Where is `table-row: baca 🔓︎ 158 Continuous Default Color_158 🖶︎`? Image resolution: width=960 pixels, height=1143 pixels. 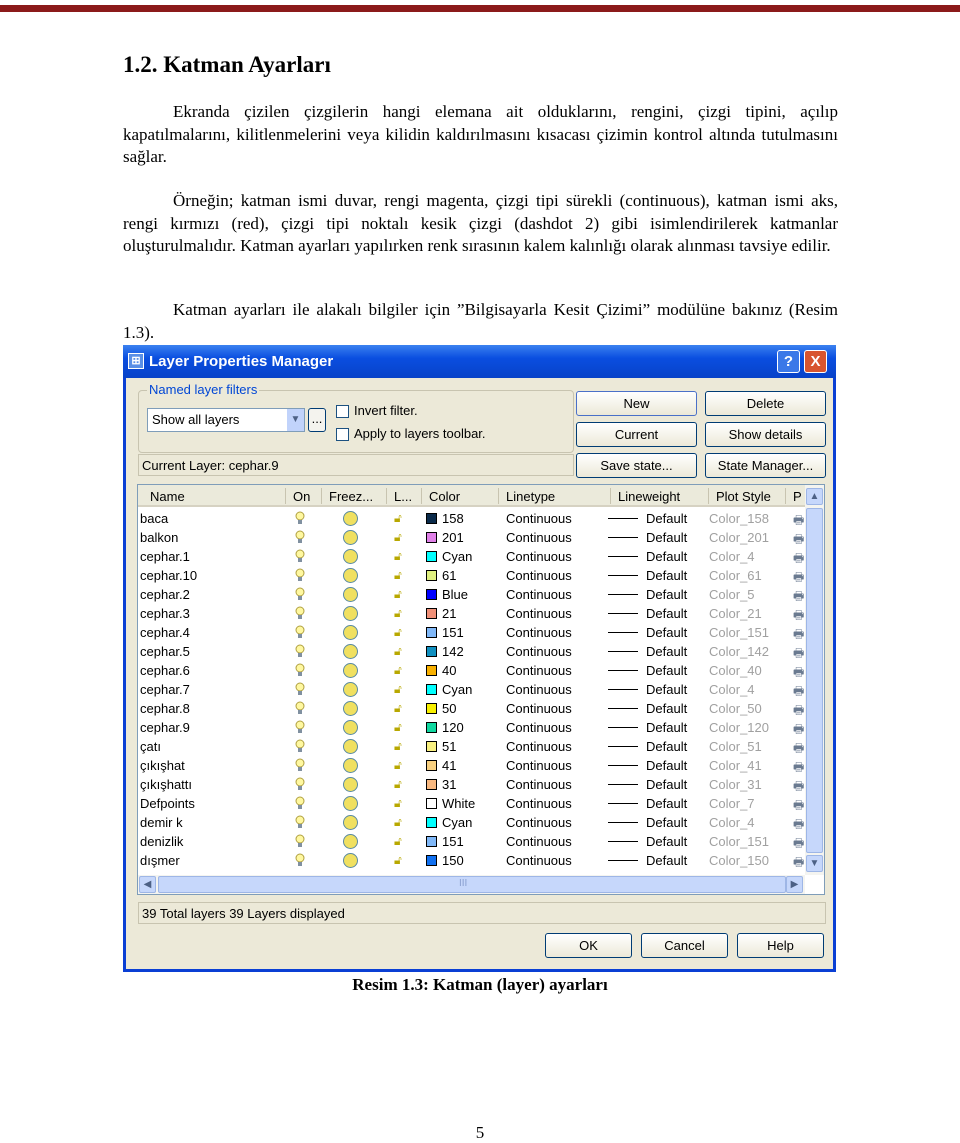
table-row: baca 🔓︎ 158 Continuous Default Color_158 🖶︎ is located at coordinates (471, 518).